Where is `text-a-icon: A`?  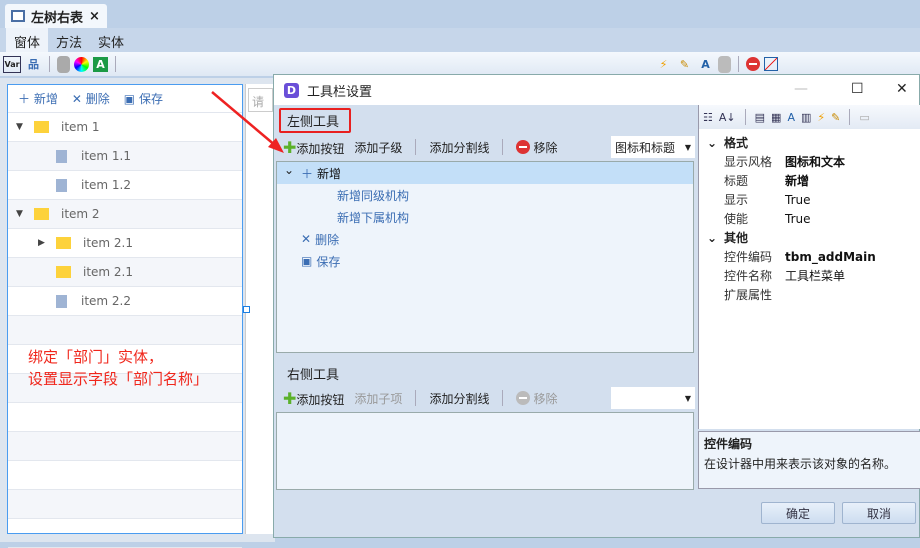 text-a-icon: A is located at coordinates (100, 64).